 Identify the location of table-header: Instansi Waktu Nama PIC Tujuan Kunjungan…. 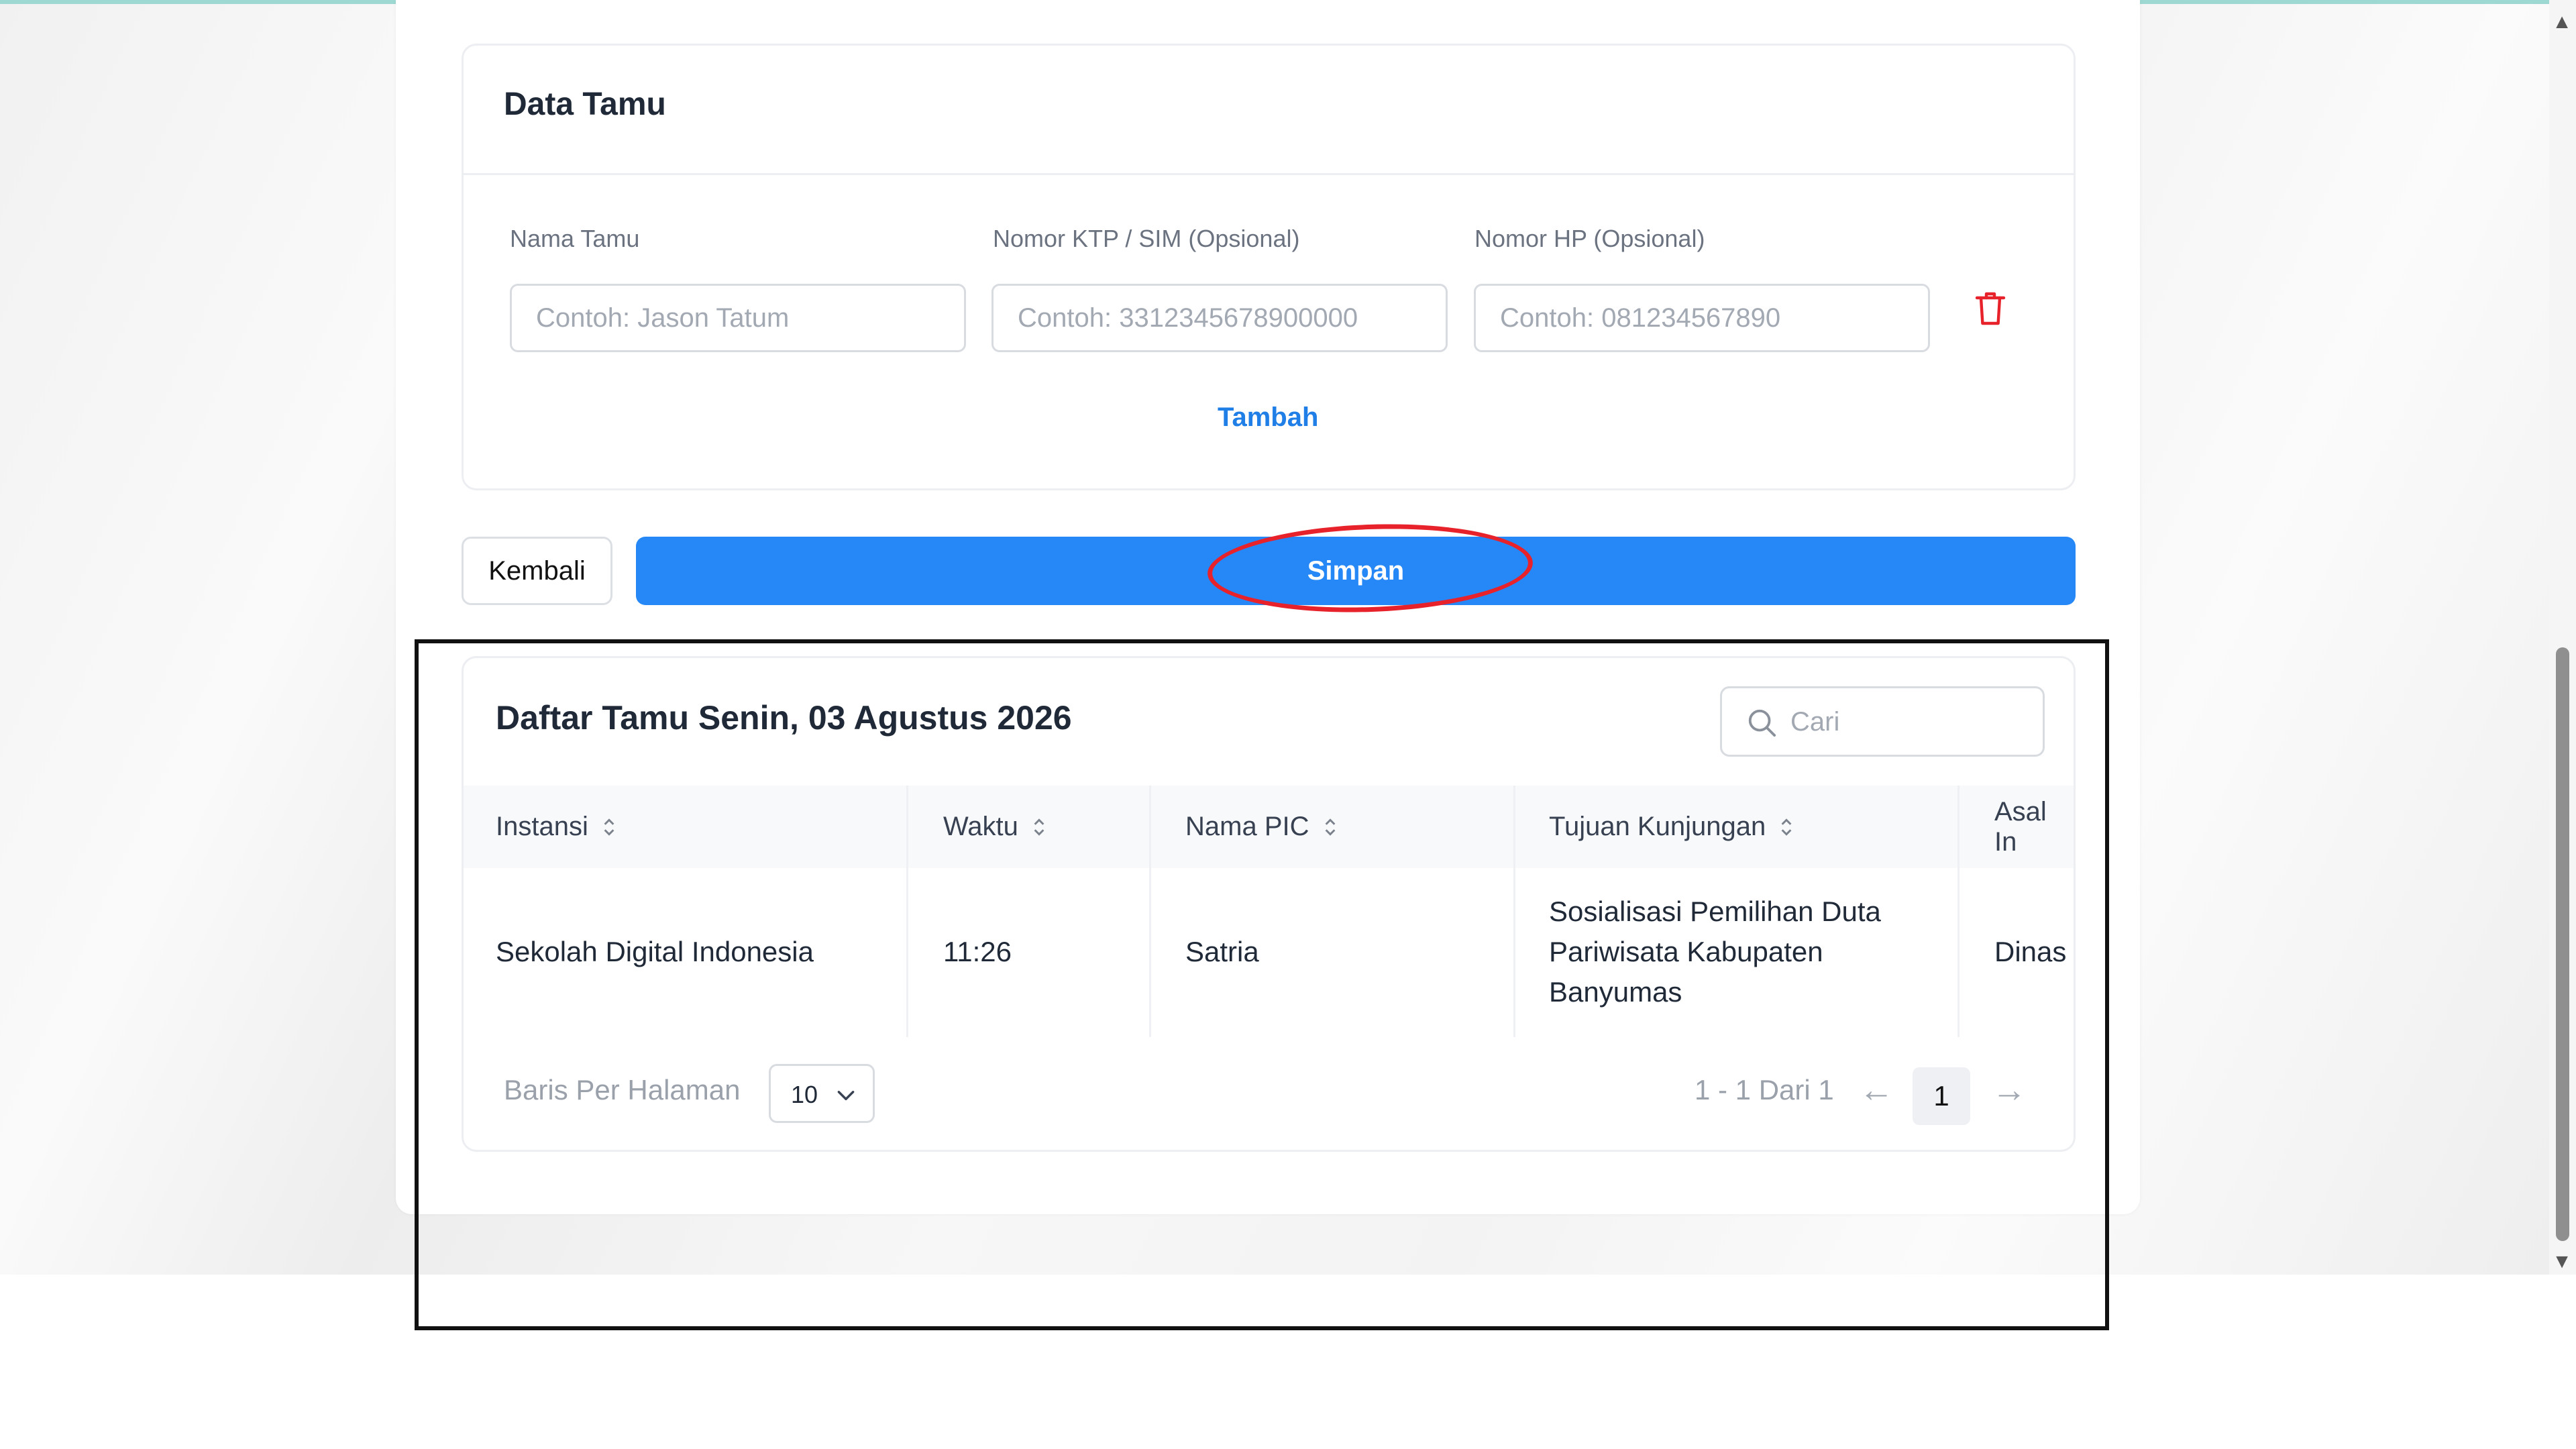
(1269, 827).